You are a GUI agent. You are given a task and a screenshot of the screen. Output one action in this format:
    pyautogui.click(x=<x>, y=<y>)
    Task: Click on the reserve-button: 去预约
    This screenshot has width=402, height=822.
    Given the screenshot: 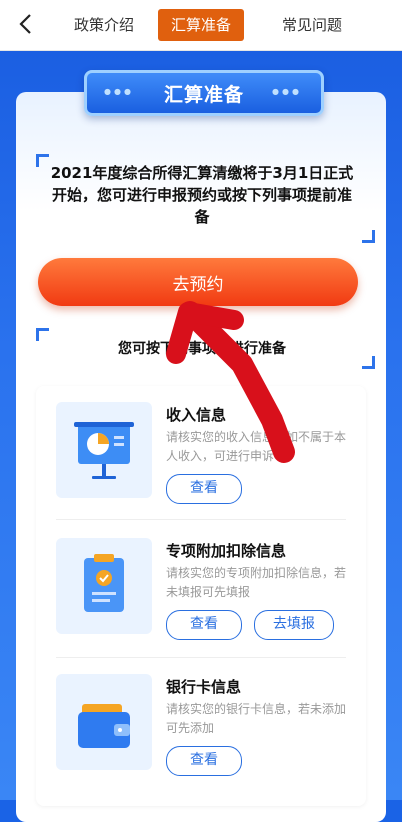 What is the action you would take?
    pyautogui.click(x=198, y=282)
    